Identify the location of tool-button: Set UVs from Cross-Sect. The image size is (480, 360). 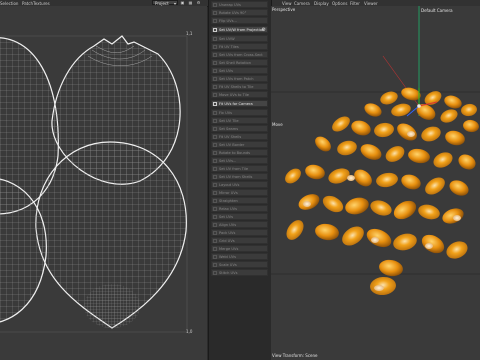
(239, 54).